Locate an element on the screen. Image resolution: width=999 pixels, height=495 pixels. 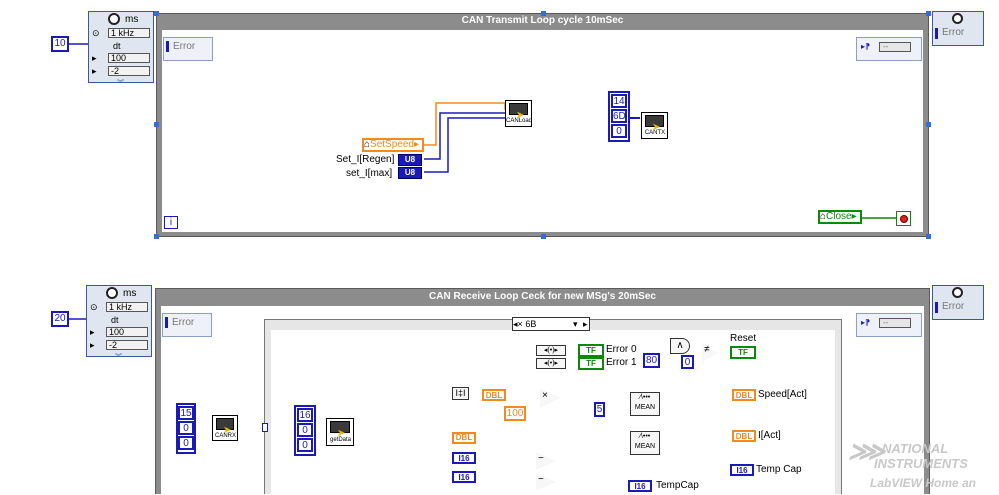
reset-indicator: TF is located at coordinates (743, 352).